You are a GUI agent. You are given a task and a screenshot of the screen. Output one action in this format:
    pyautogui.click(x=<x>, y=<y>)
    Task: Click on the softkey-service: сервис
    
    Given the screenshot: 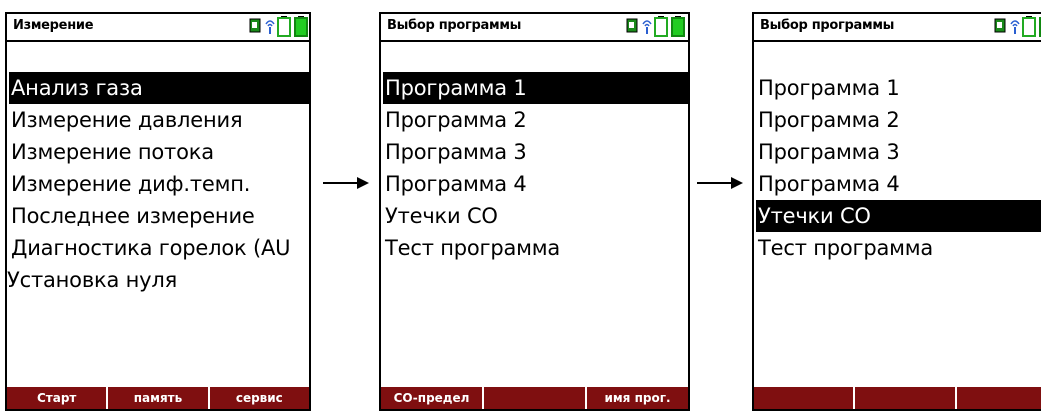 What is the action you would take?
    pyautogui.click(x=258, y=398)
    